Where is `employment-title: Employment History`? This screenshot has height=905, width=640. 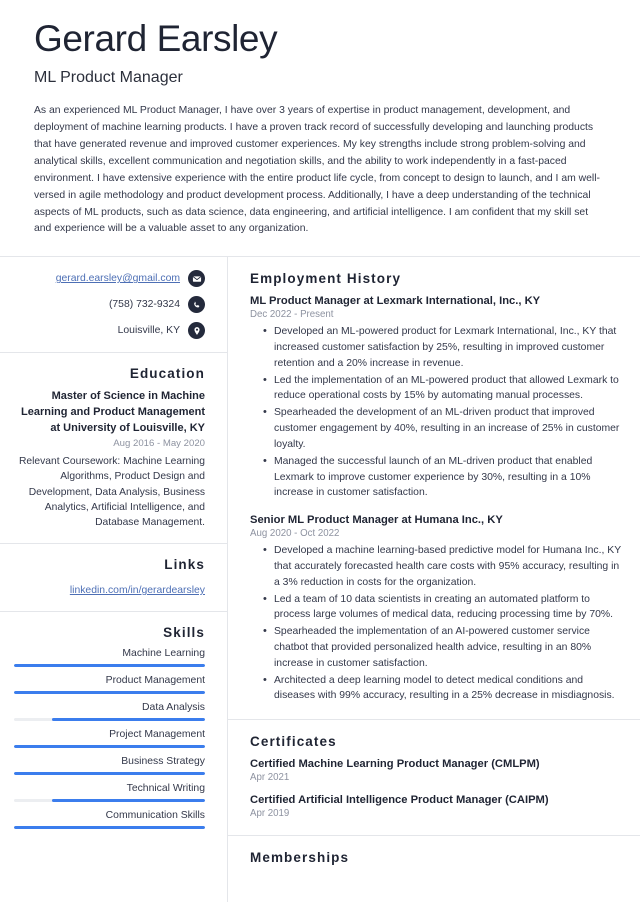
employment-title: Employment History is located at coordinates (326, 279).